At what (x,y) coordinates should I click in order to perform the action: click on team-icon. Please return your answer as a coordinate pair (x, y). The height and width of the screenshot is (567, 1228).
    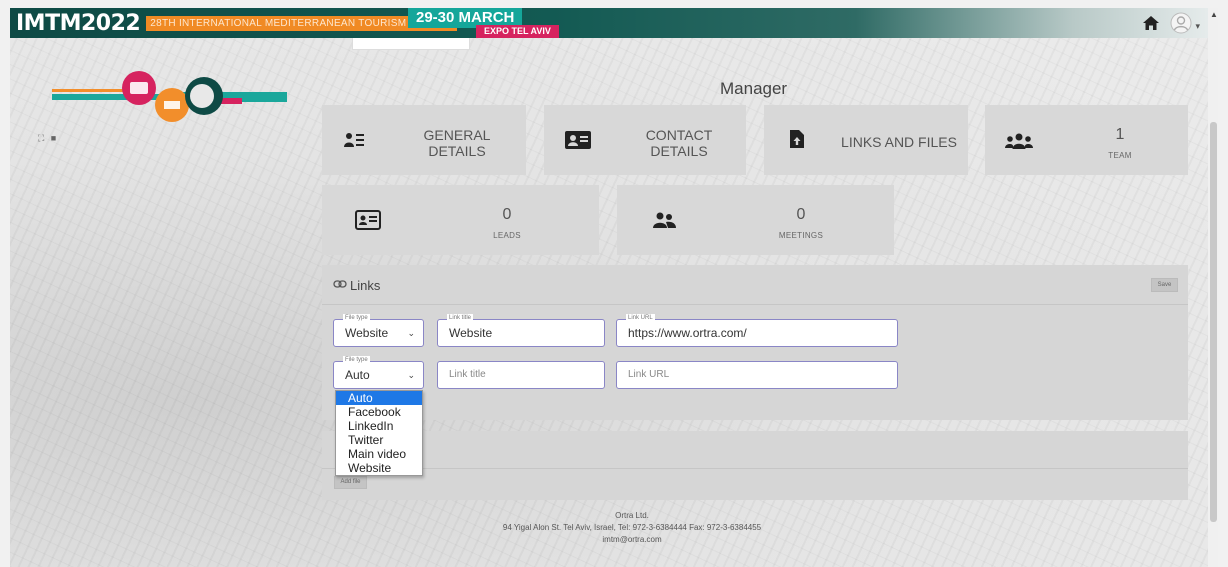
    Looking at the image, I should click on (1019, 141).